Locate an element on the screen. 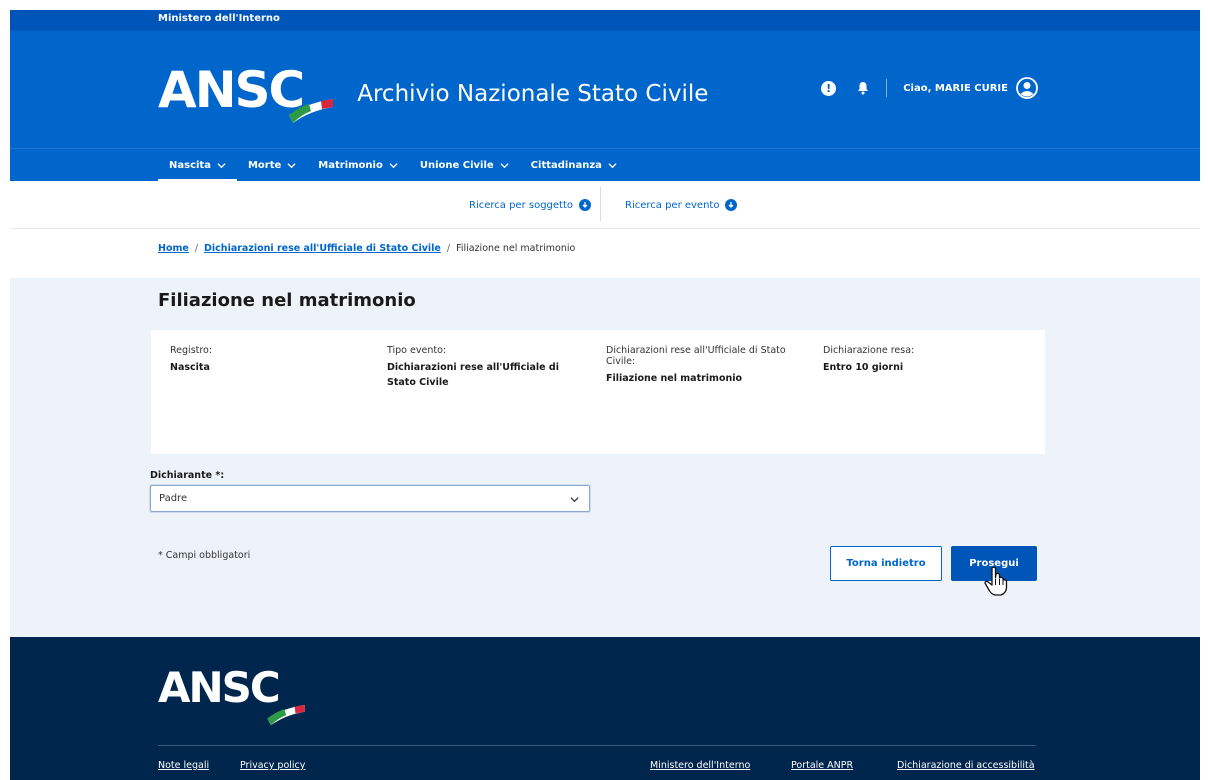  site-title: Archivio Nazionale Stato Civile is located at coordinates (533, 94).